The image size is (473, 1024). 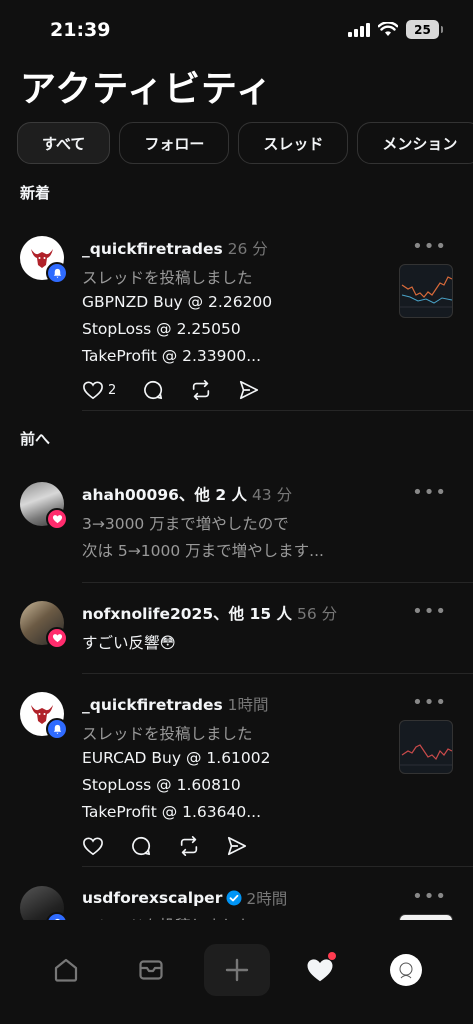 I want to click on unread-dot, so click(x=332, y=956).